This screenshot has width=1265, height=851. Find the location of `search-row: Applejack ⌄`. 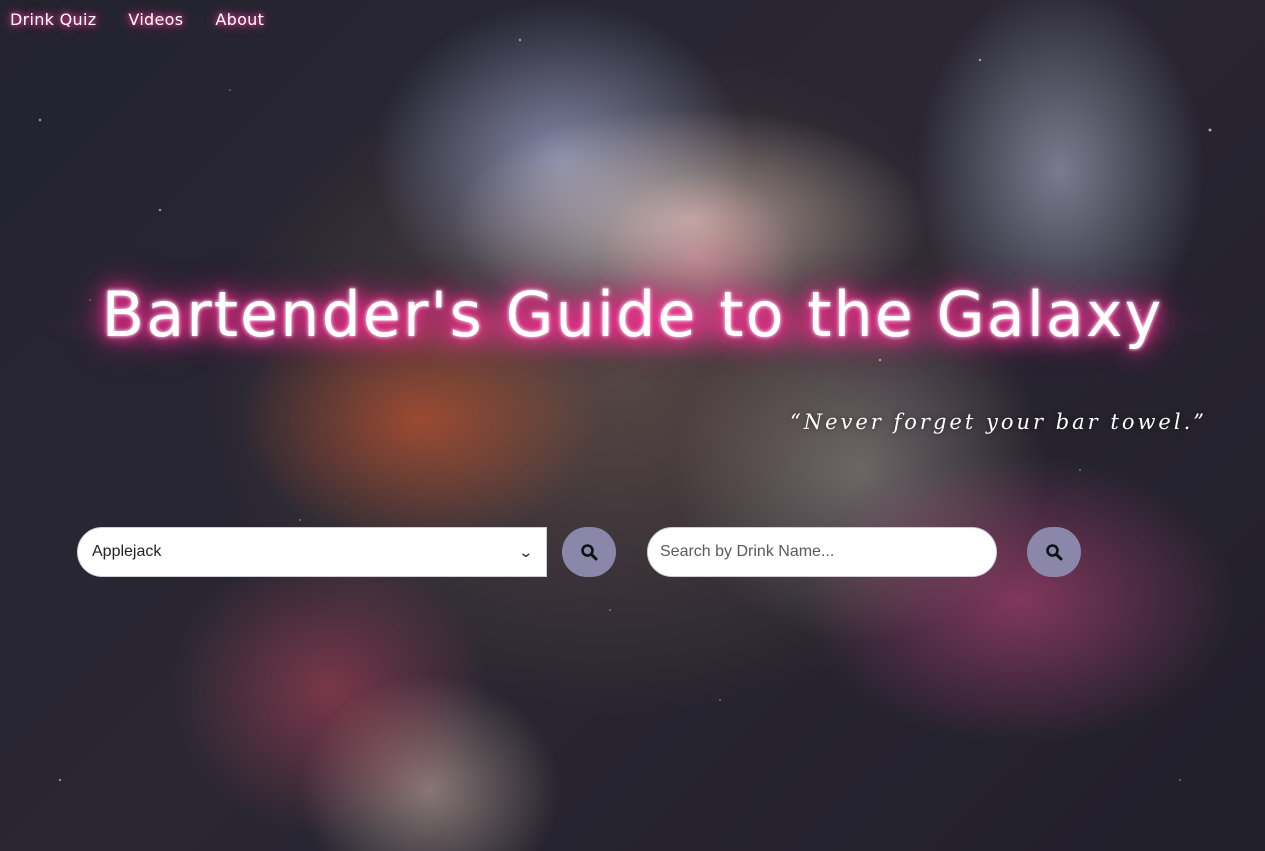

search-row: Applejack ⌄ is located at coordinates (582, 552).